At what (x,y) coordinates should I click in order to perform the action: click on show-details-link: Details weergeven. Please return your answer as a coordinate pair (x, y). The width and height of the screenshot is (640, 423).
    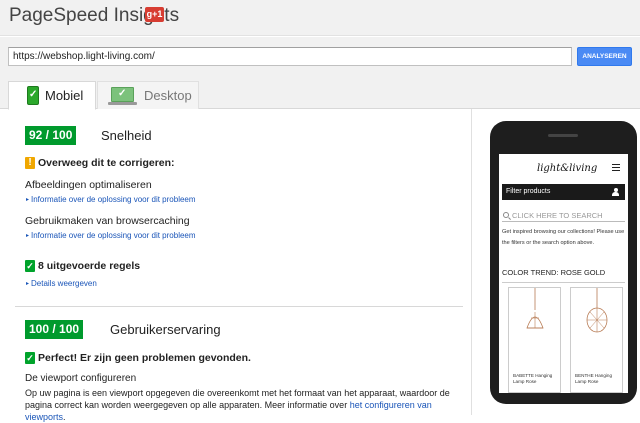
    Looking at the image, I should click on (64, 283).